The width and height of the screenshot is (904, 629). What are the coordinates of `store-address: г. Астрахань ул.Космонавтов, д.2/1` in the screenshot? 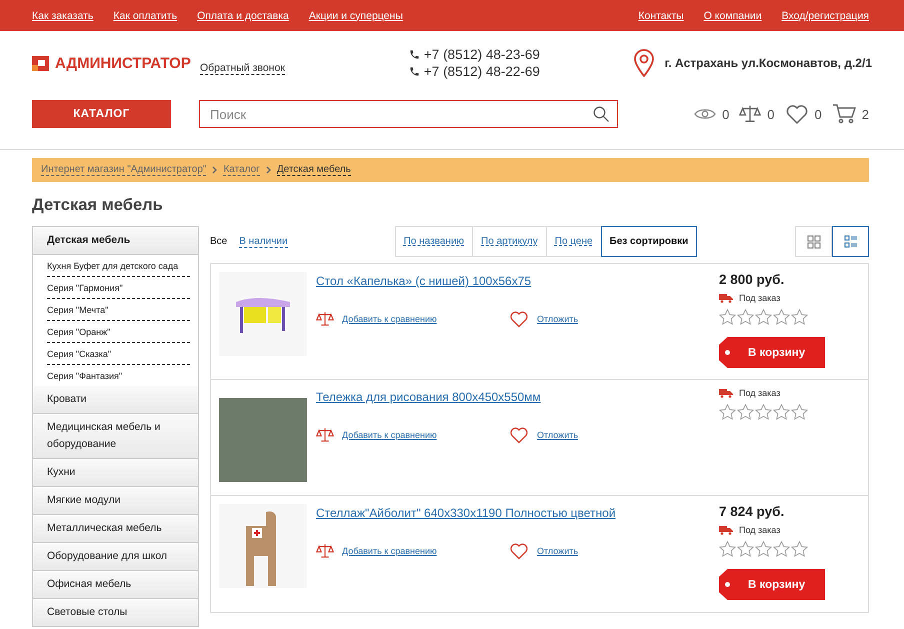 It's located at (768, 63).